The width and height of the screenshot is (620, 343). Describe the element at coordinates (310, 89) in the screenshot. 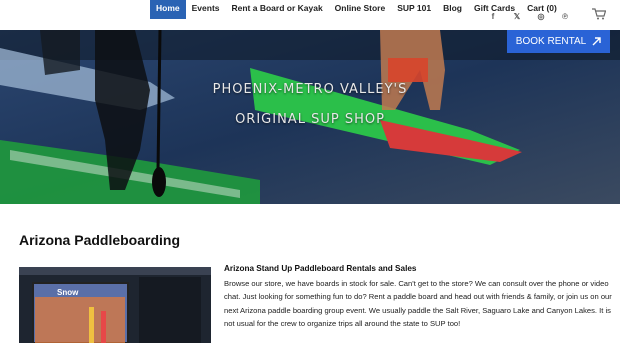

I see `hero-tagline-line1: PHOENIX-METRO VALLEY'S` at that location.